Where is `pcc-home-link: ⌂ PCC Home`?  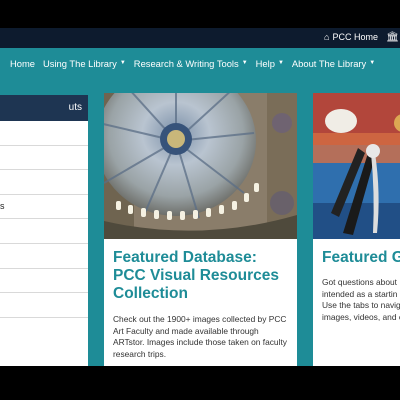 pcc-home-link: ⌂ PCC Home is located at coordinates (351, 37).